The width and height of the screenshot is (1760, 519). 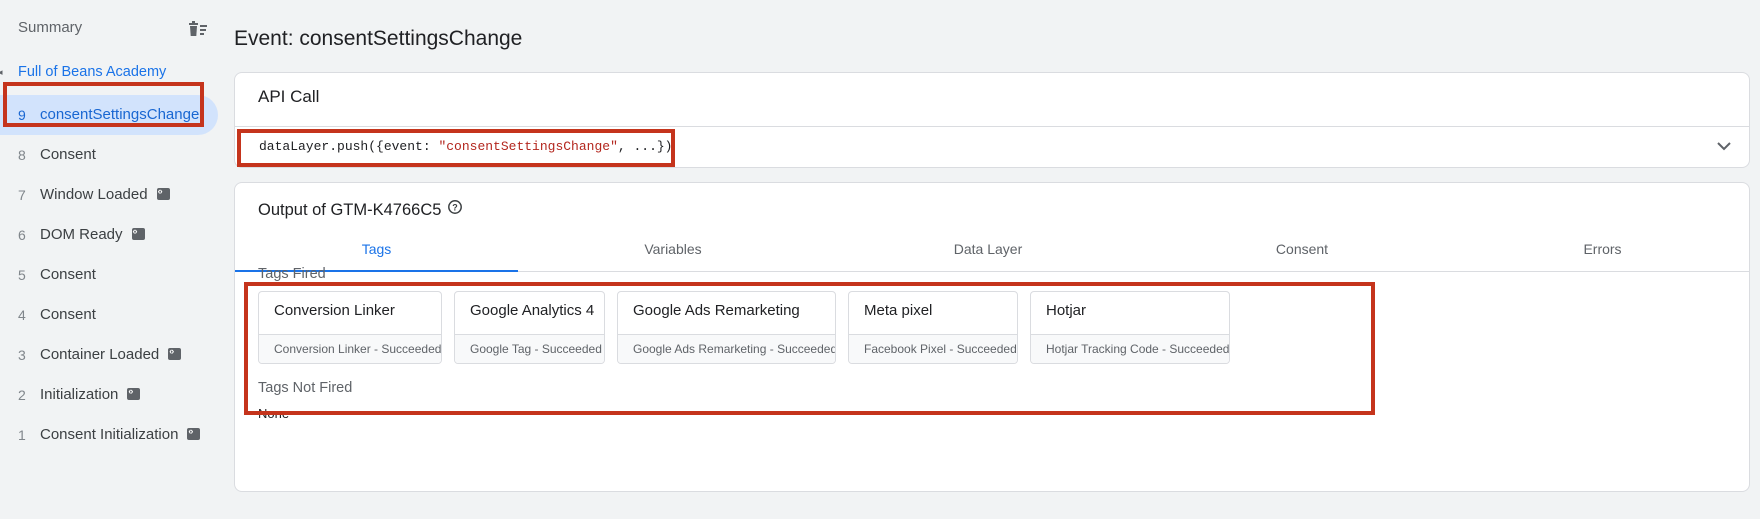 I want to click on event-number: 5, so click(x=22, y=275).